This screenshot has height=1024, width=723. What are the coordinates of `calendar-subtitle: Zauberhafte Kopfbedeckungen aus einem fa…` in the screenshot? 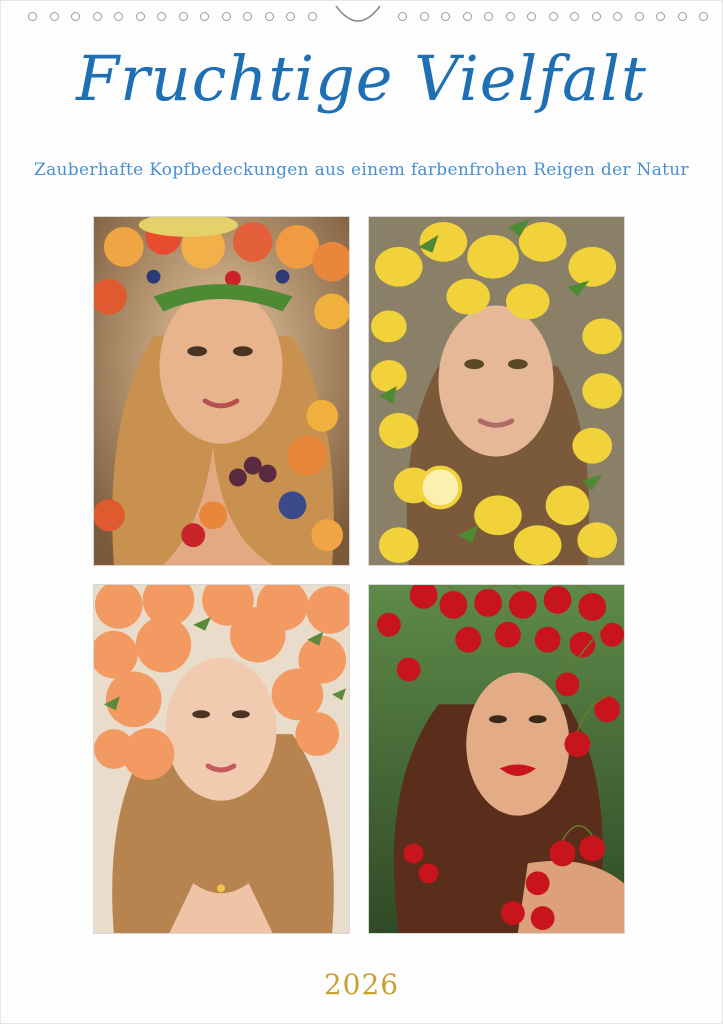 It's located at (361, 170).